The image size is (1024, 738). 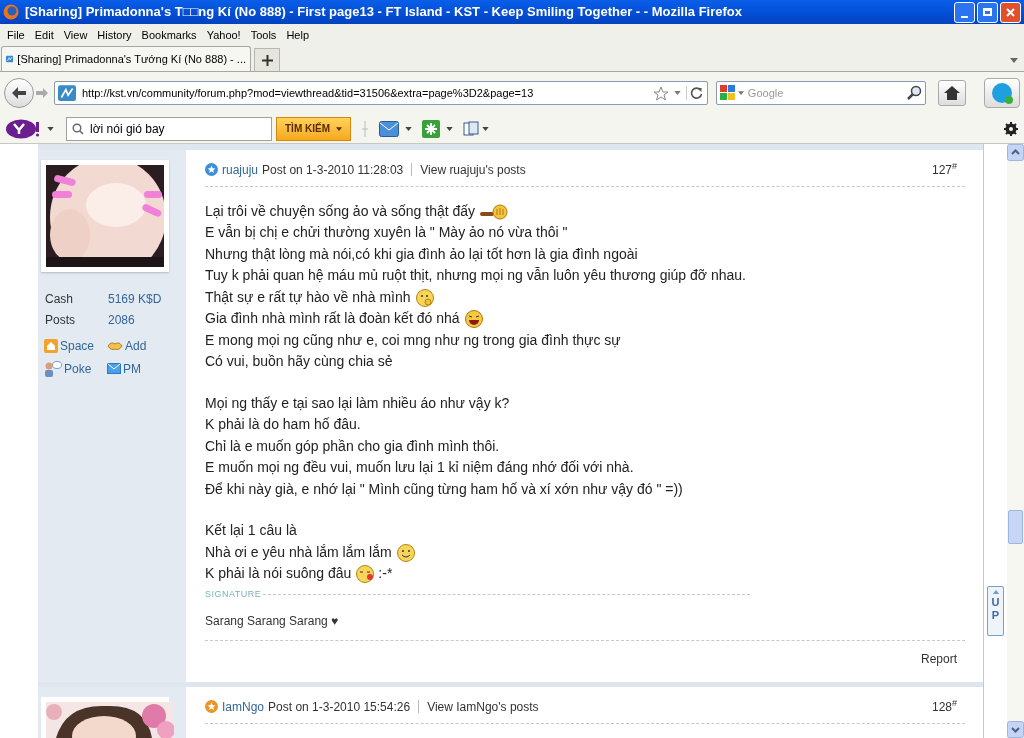 What do you see at coordinates (694, 93) in the screenshot?
I see `reload-icon` at bounding box center [694, 93].